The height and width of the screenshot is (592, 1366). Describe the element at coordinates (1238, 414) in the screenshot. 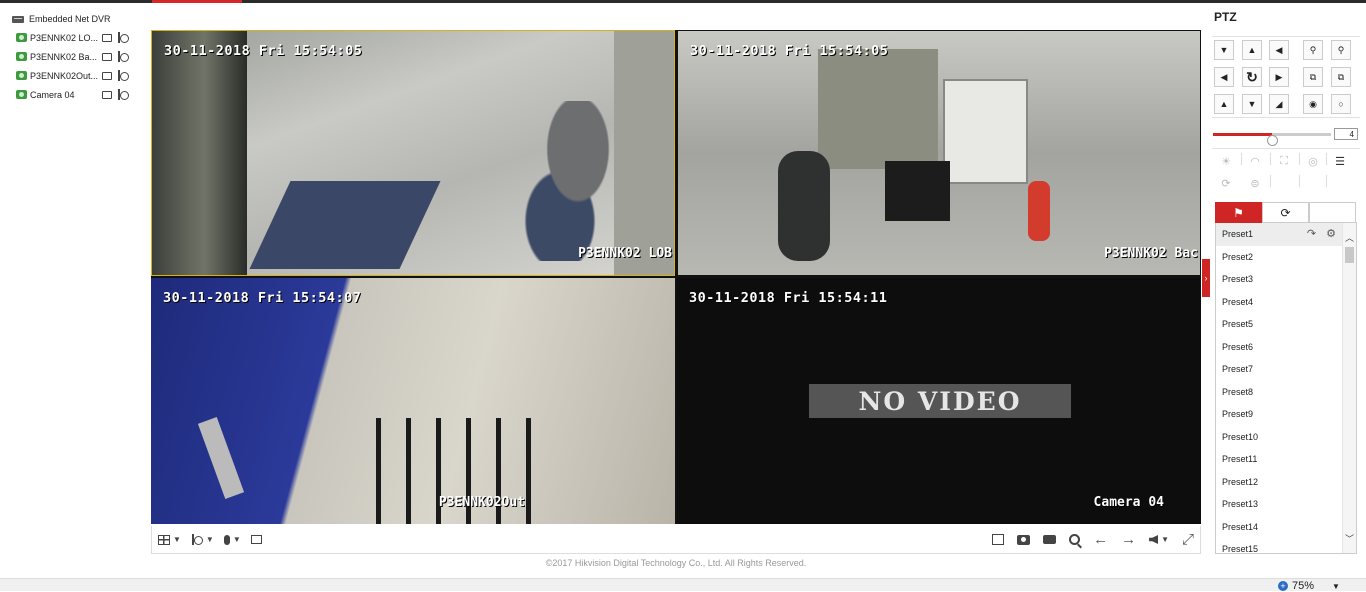

I see `preset-label: Preset9` at that location.